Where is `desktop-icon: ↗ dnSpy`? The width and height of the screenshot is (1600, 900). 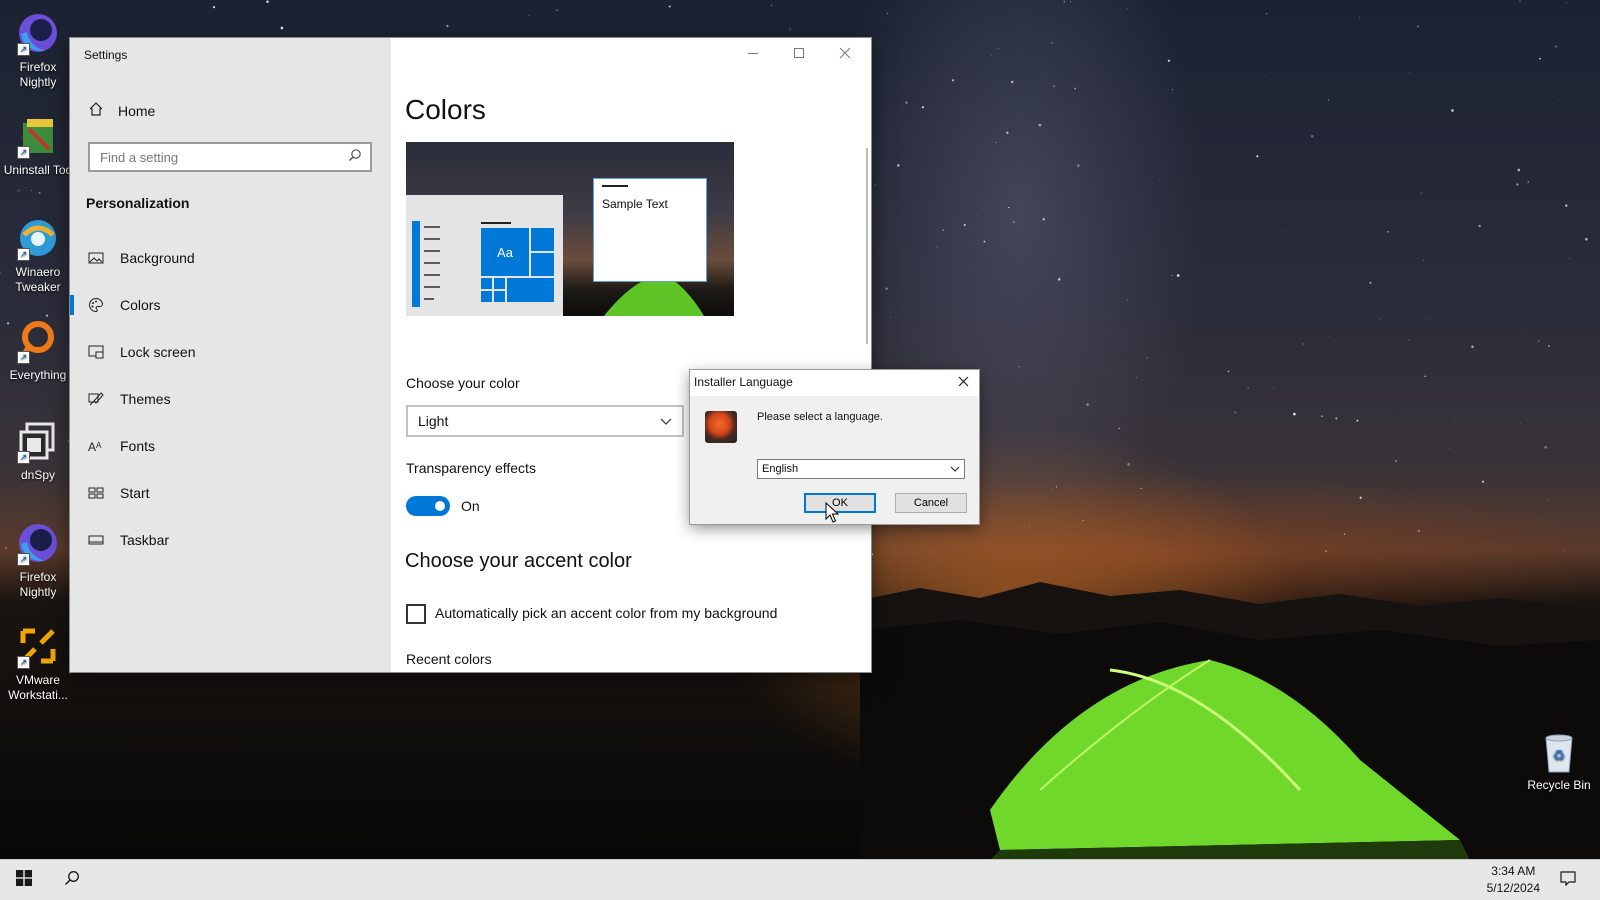
desktop-icon: ↗ dnSpy is located at coordinates (38, 450).